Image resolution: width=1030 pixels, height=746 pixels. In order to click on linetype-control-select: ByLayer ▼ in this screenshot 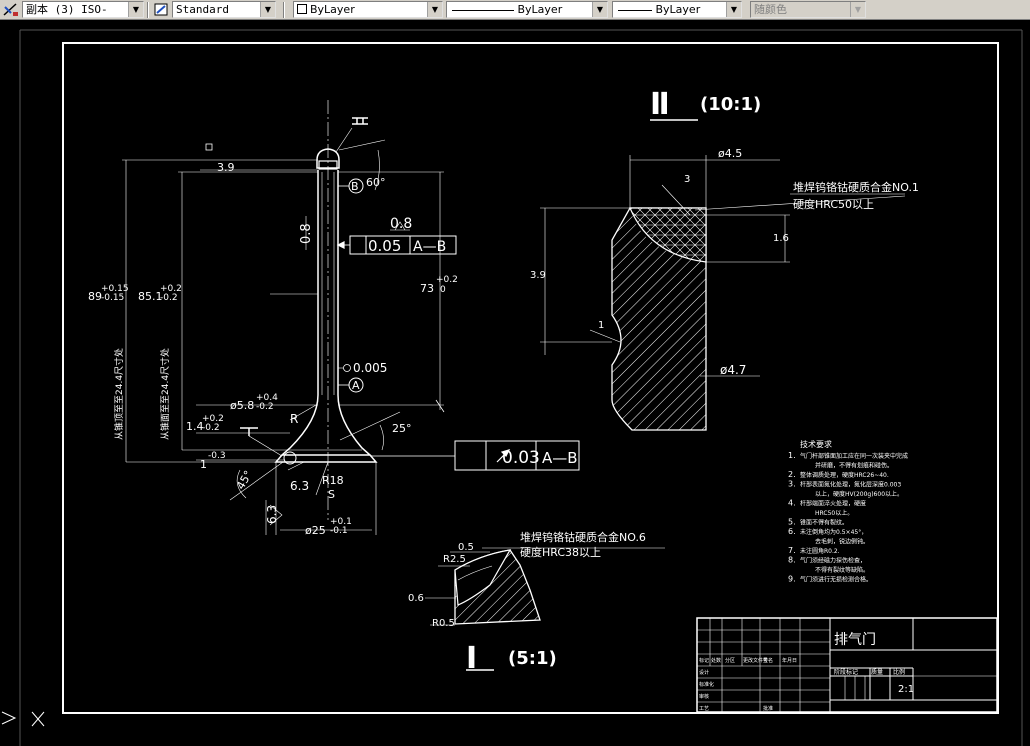, I will do `click(527, 9)`.